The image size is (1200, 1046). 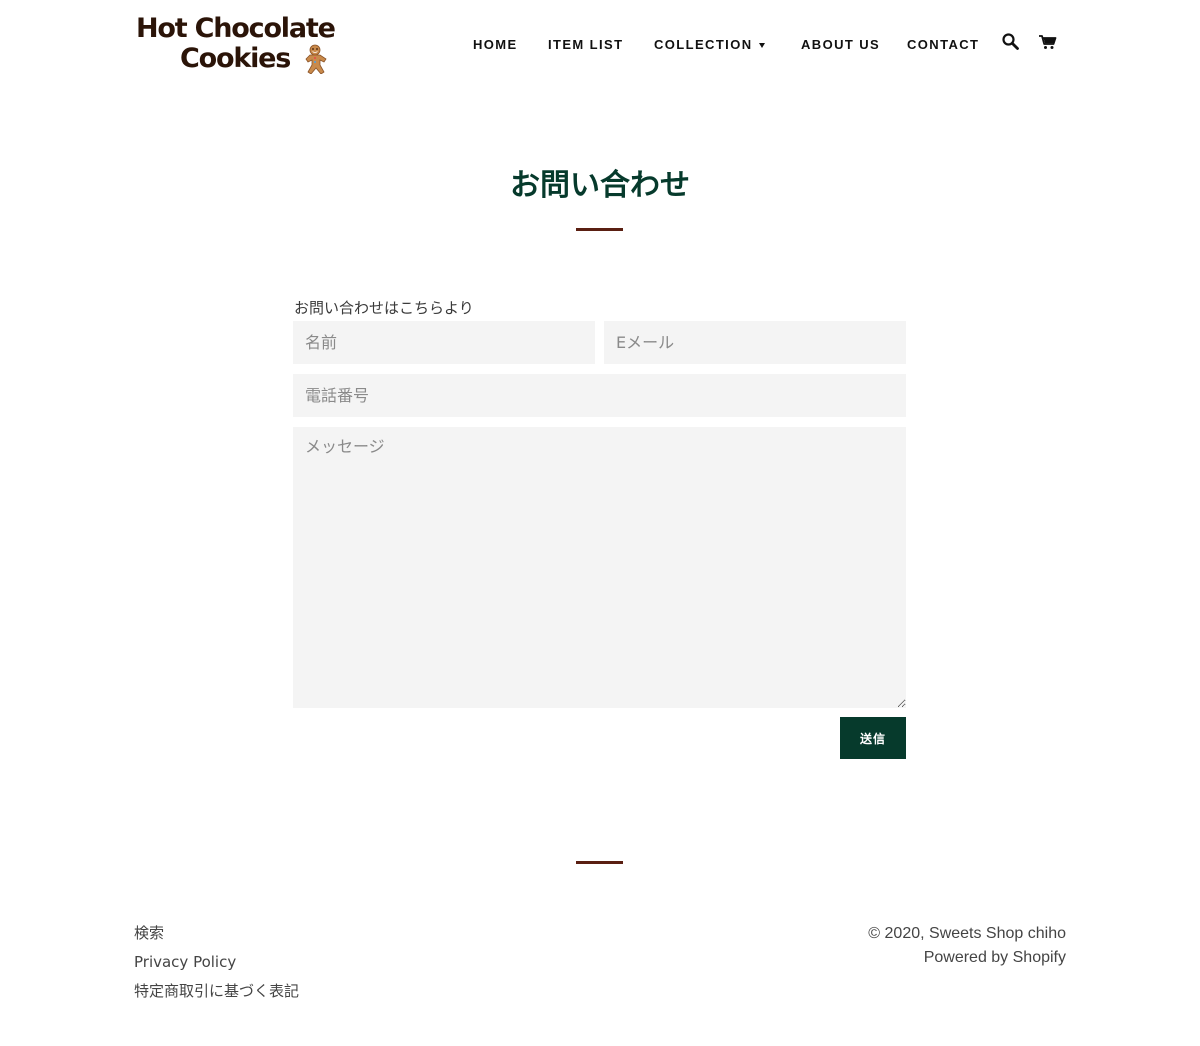 What do you see at coordinates (384, 308) in the screenshot?
I see `form-intro-text: お問い合わせはこちらより` at bounding box center [384, 308].